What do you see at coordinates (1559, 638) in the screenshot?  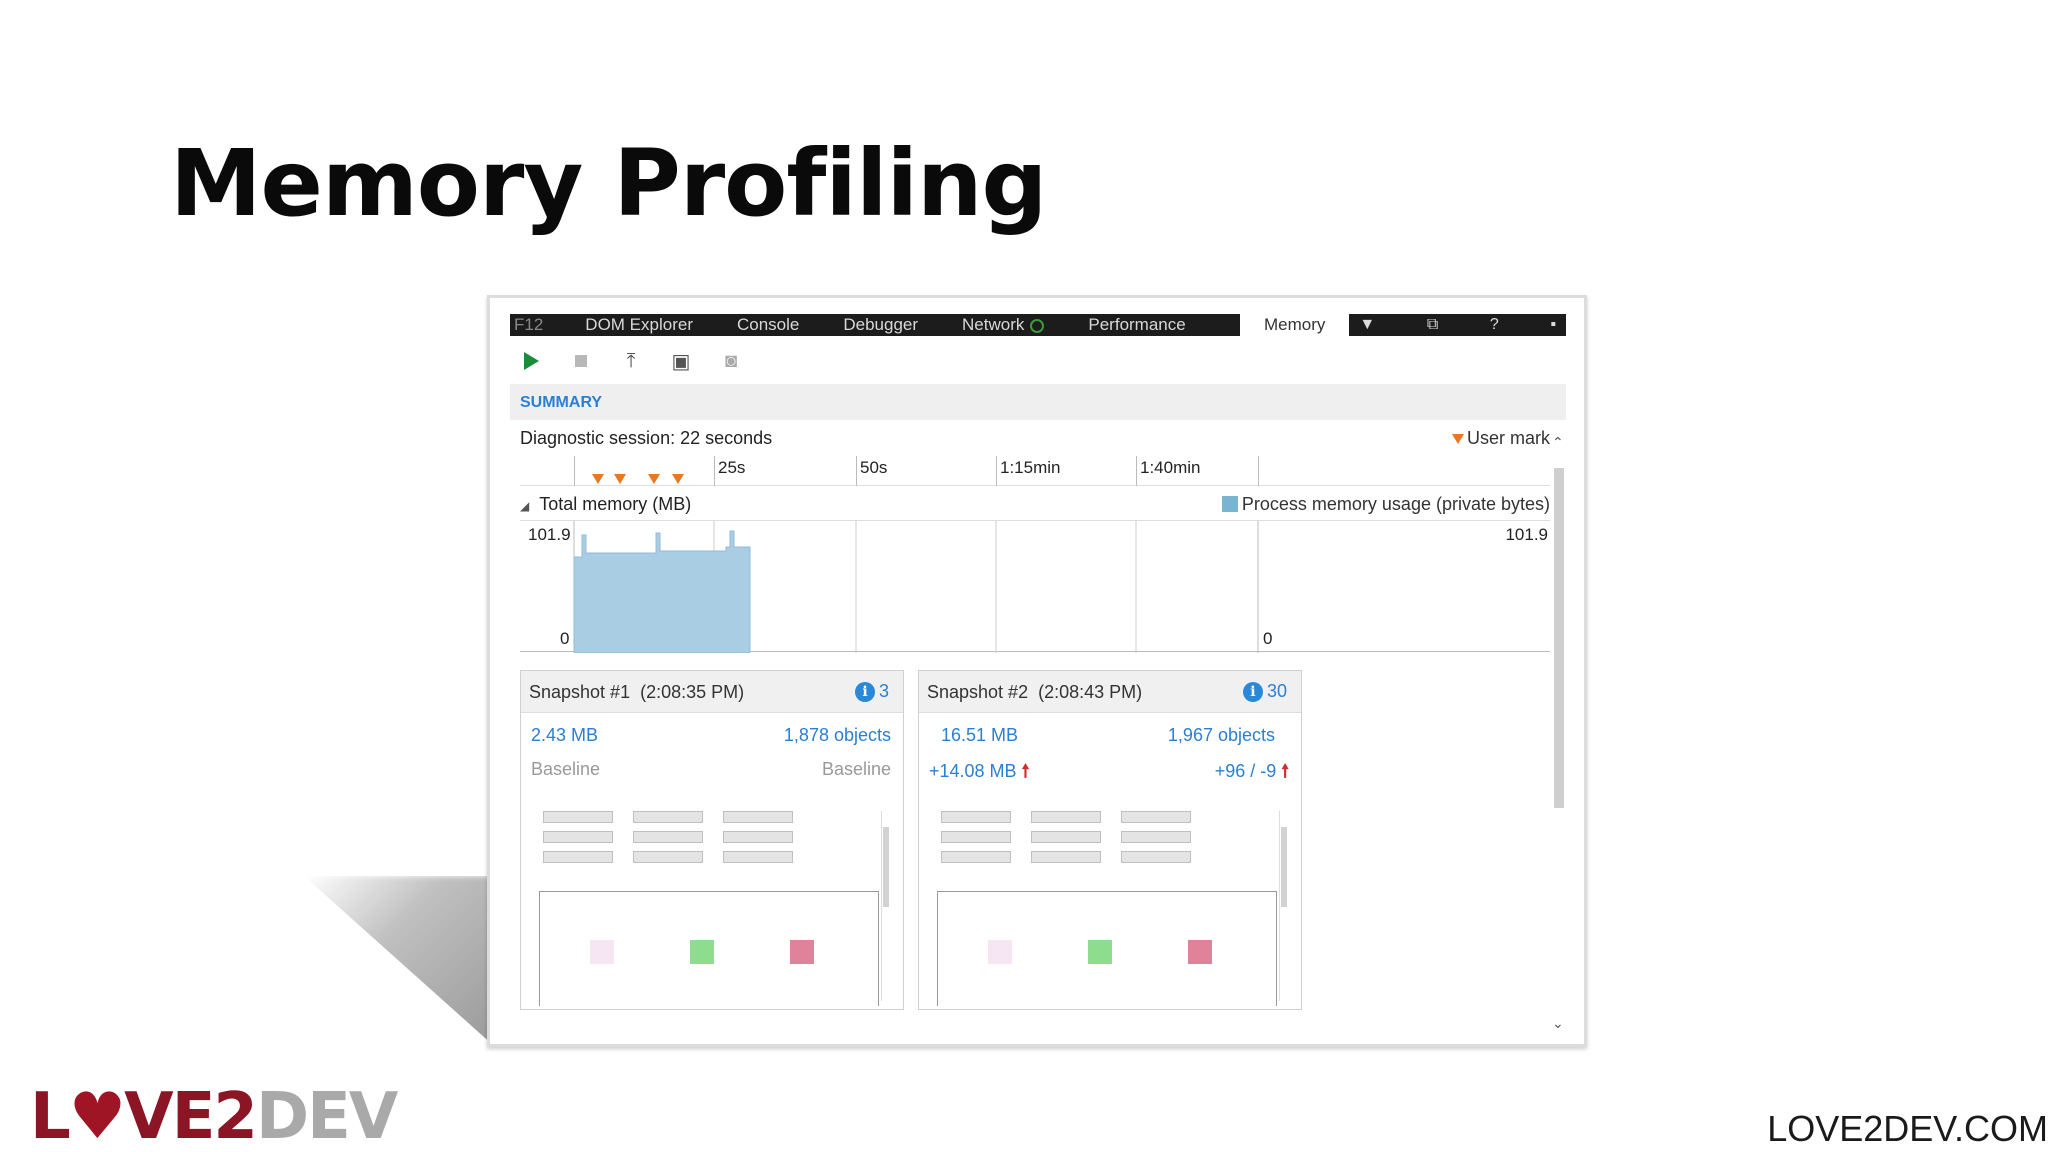 I see `scrollbar-thumb` at bounding box center [1559, 638].